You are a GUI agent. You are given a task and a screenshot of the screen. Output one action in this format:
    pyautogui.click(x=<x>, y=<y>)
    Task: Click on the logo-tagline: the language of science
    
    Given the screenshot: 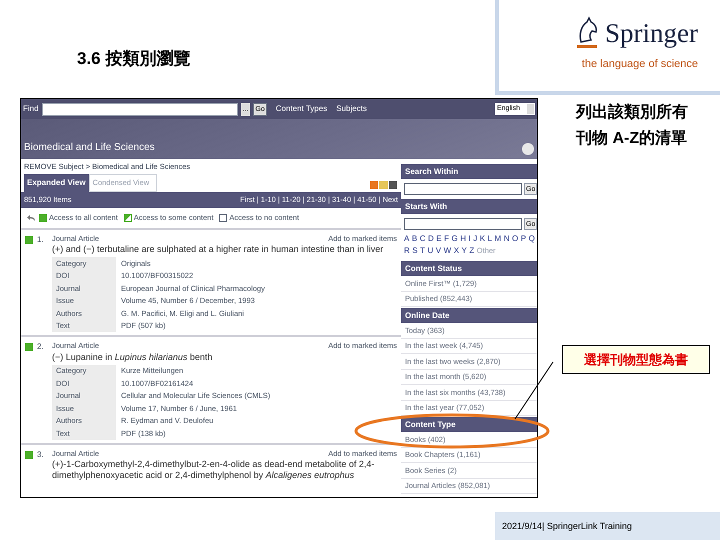 What is the action you would take?
    pyautogui.click(x=640, y=64)
    